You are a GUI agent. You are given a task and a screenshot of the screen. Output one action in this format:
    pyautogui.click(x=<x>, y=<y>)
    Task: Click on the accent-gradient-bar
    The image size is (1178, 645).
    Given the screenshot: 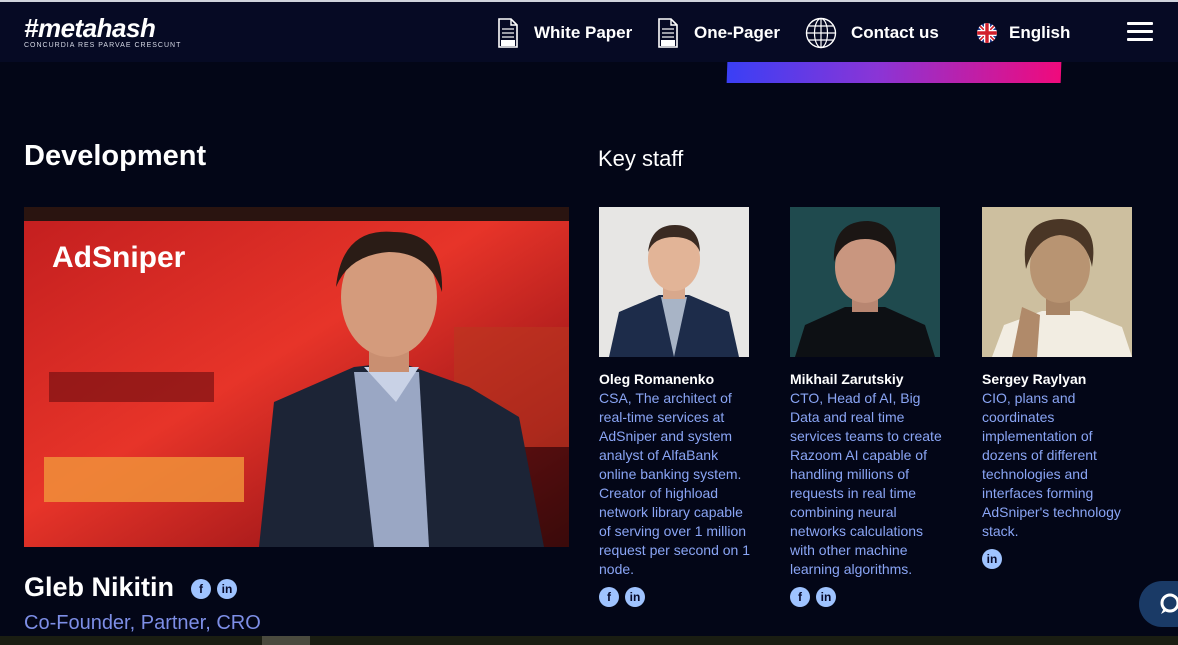 What is the action you would take?
    pyautogui.click(x=894, y=72)
    